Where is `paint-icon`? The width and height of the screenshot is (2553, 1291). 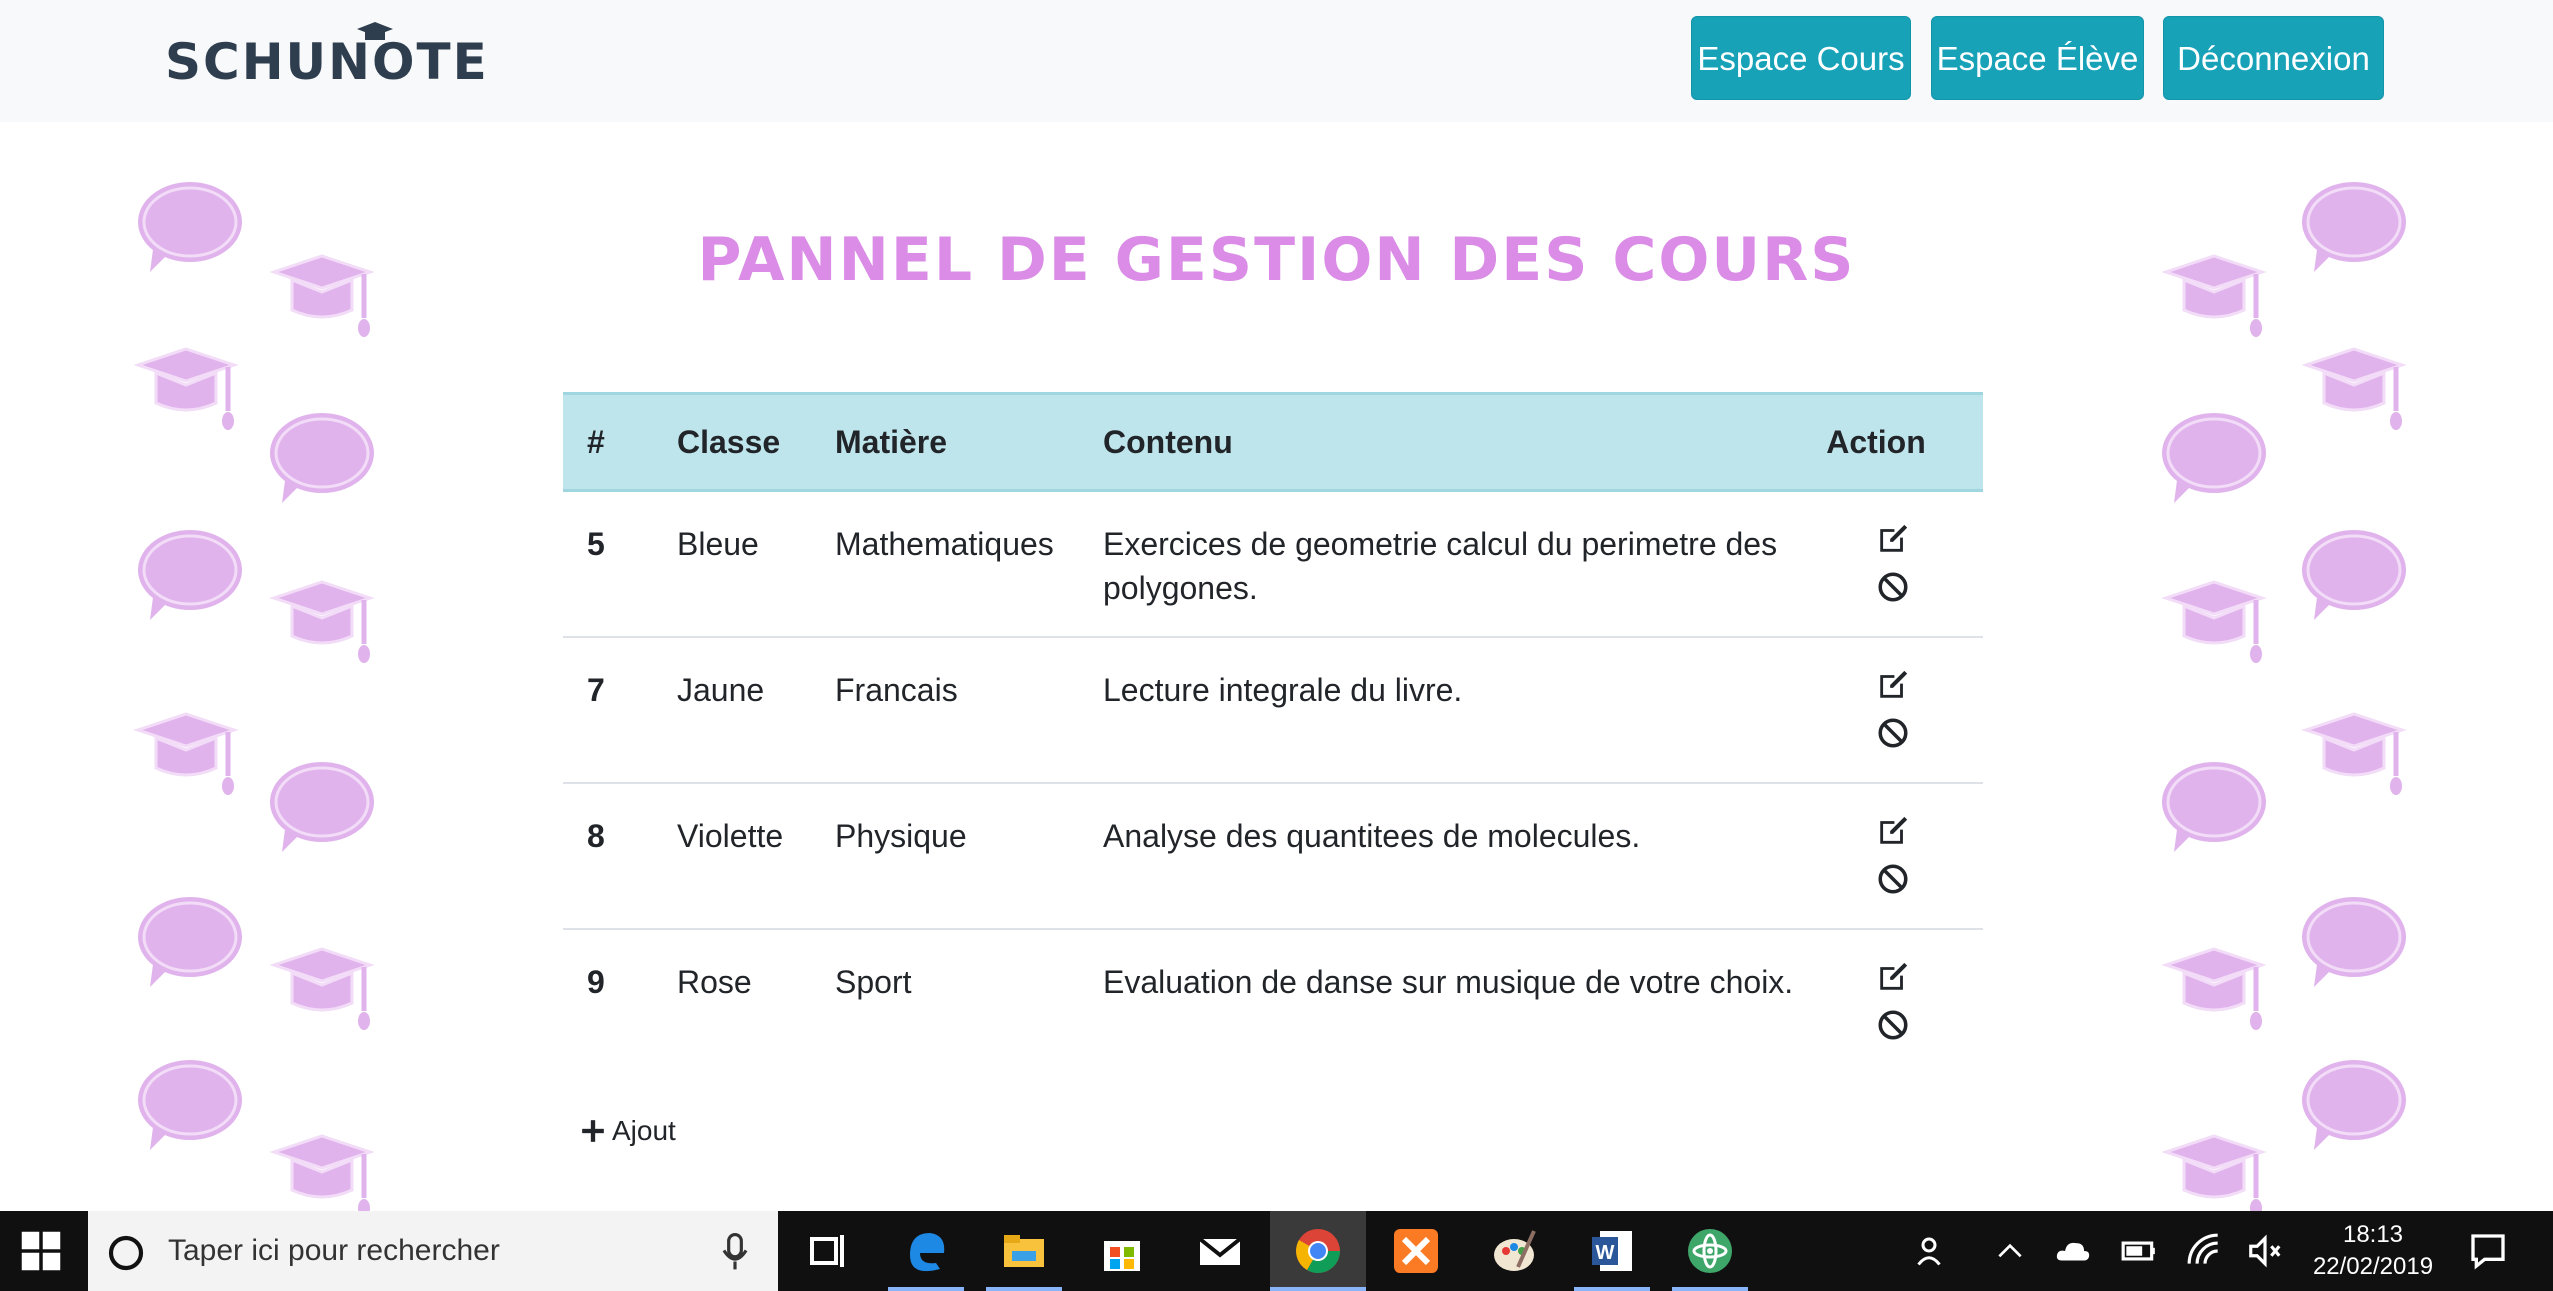
paint-icon is located at coordinates (1514, 1251).